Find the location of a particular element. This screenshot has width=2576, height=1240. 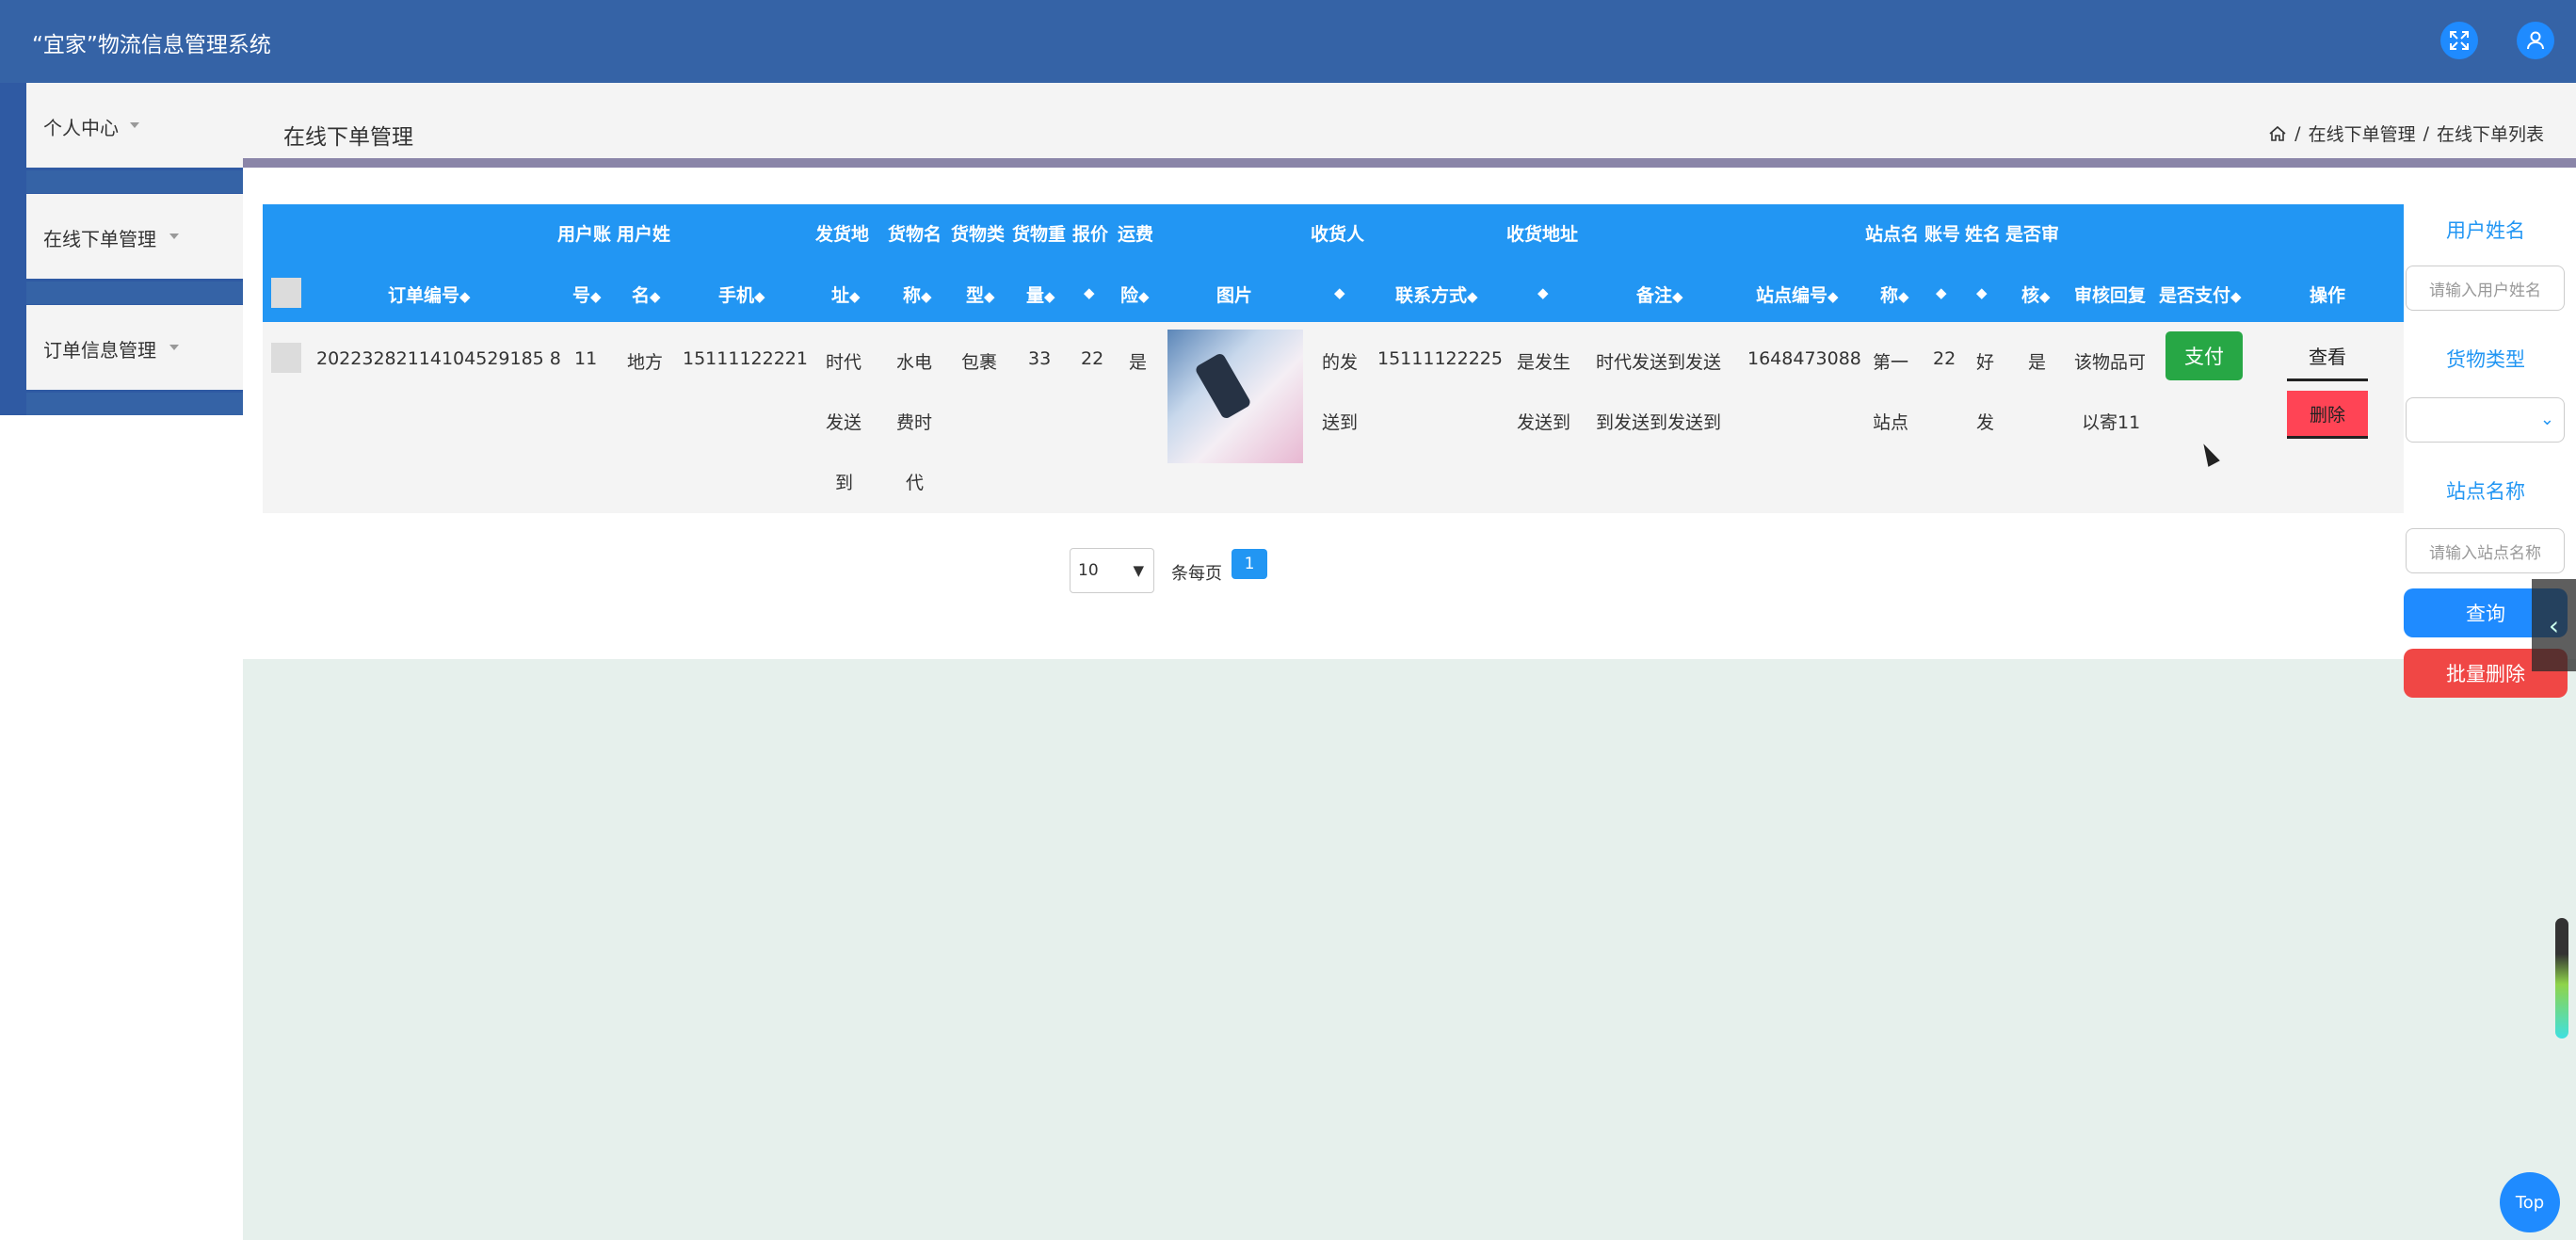

header-divider is located at coordinates (1409, 163).